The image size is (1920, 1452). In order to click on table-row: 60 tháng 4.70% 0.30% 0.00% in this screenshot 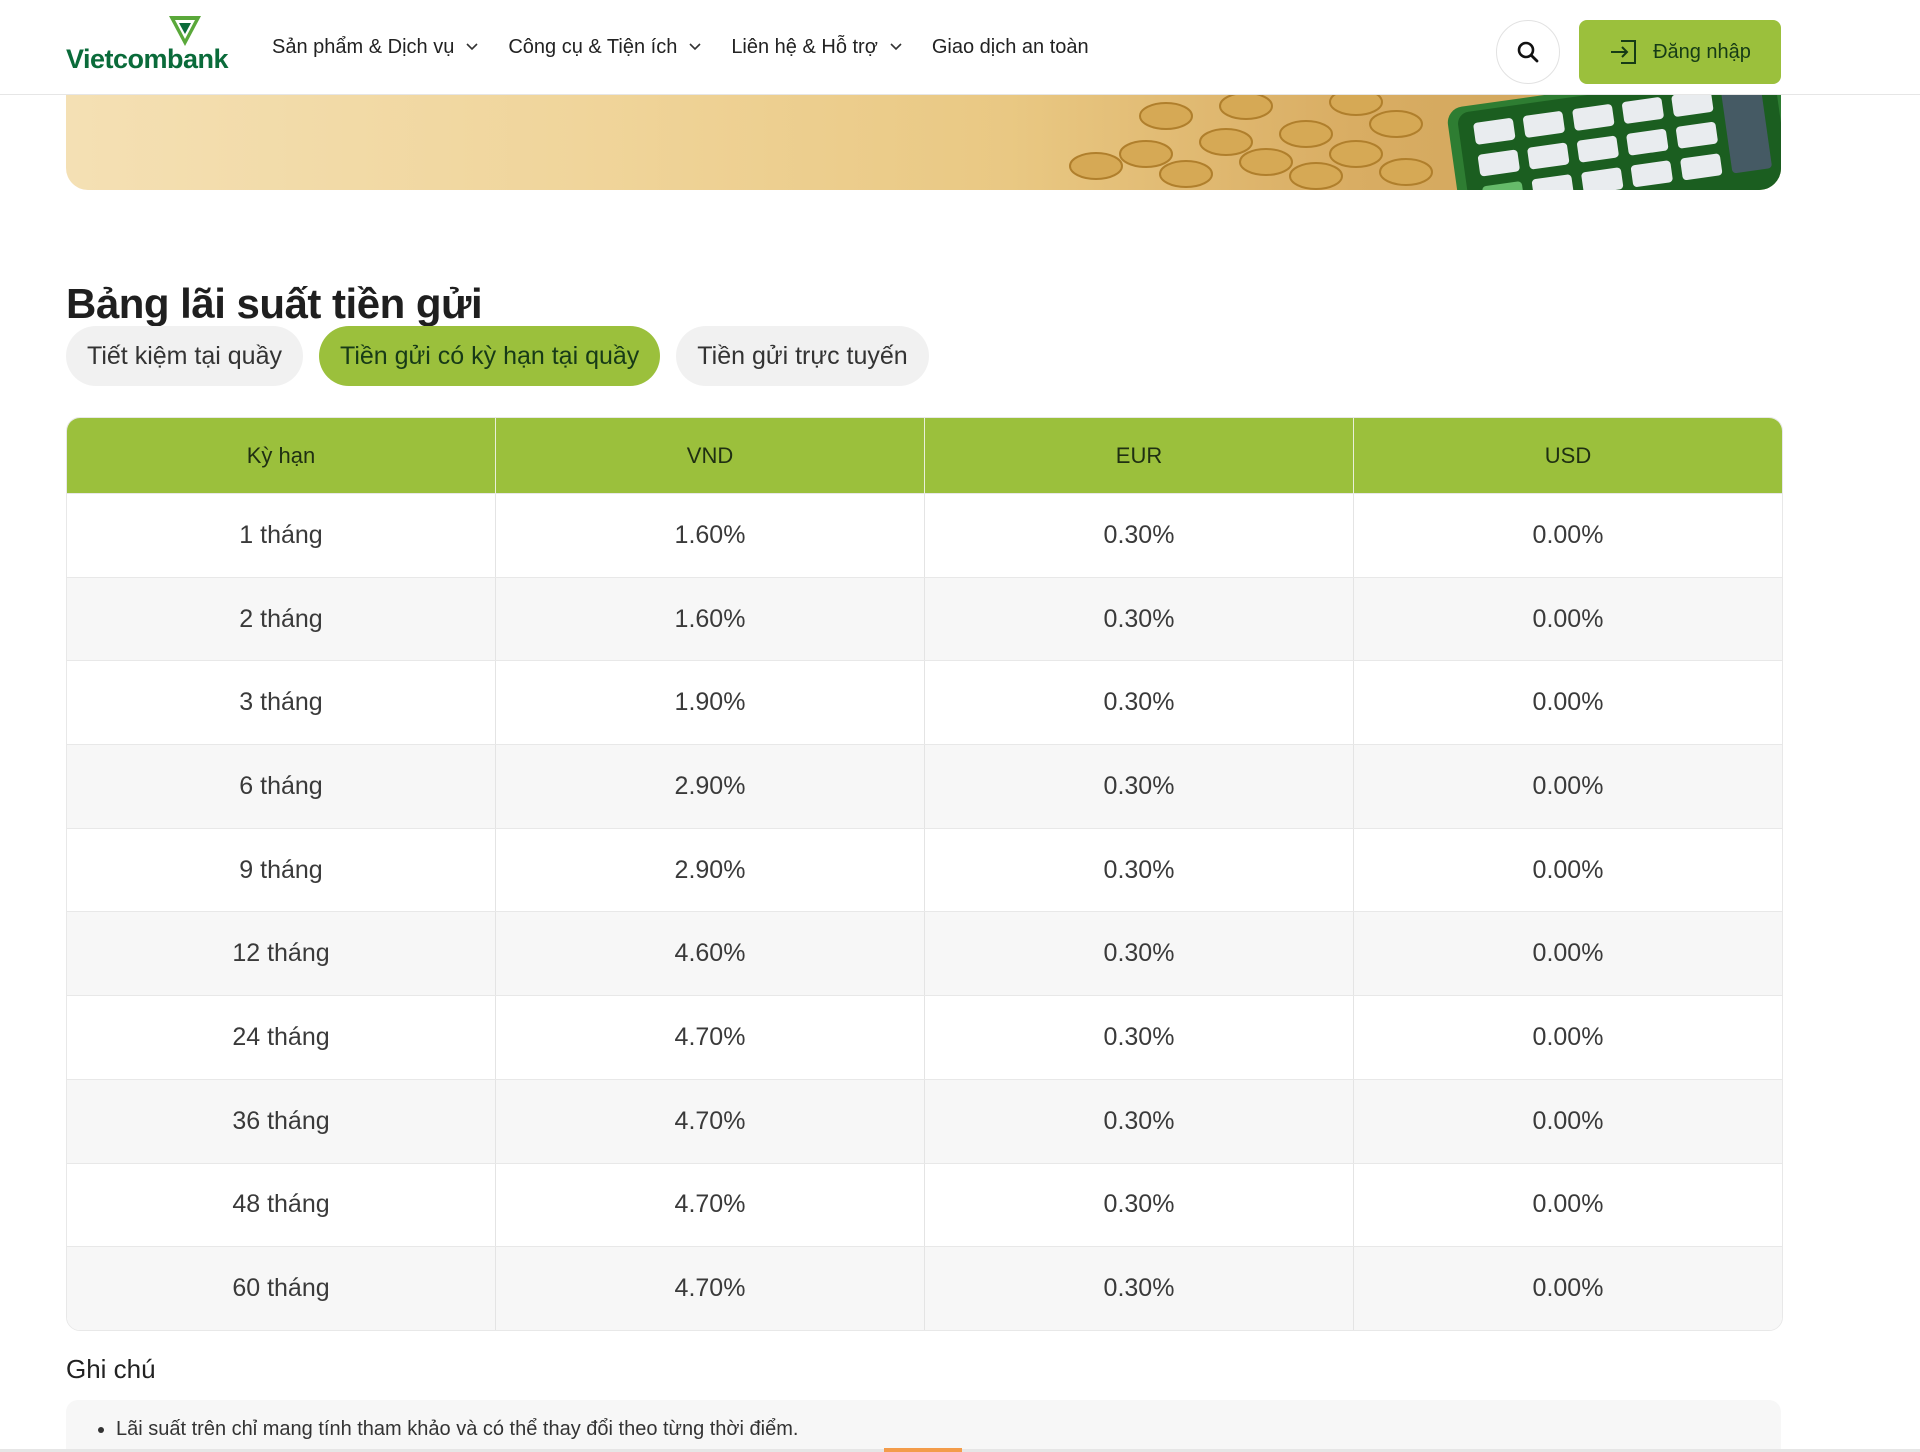, I will do `click(924, 1288)`.